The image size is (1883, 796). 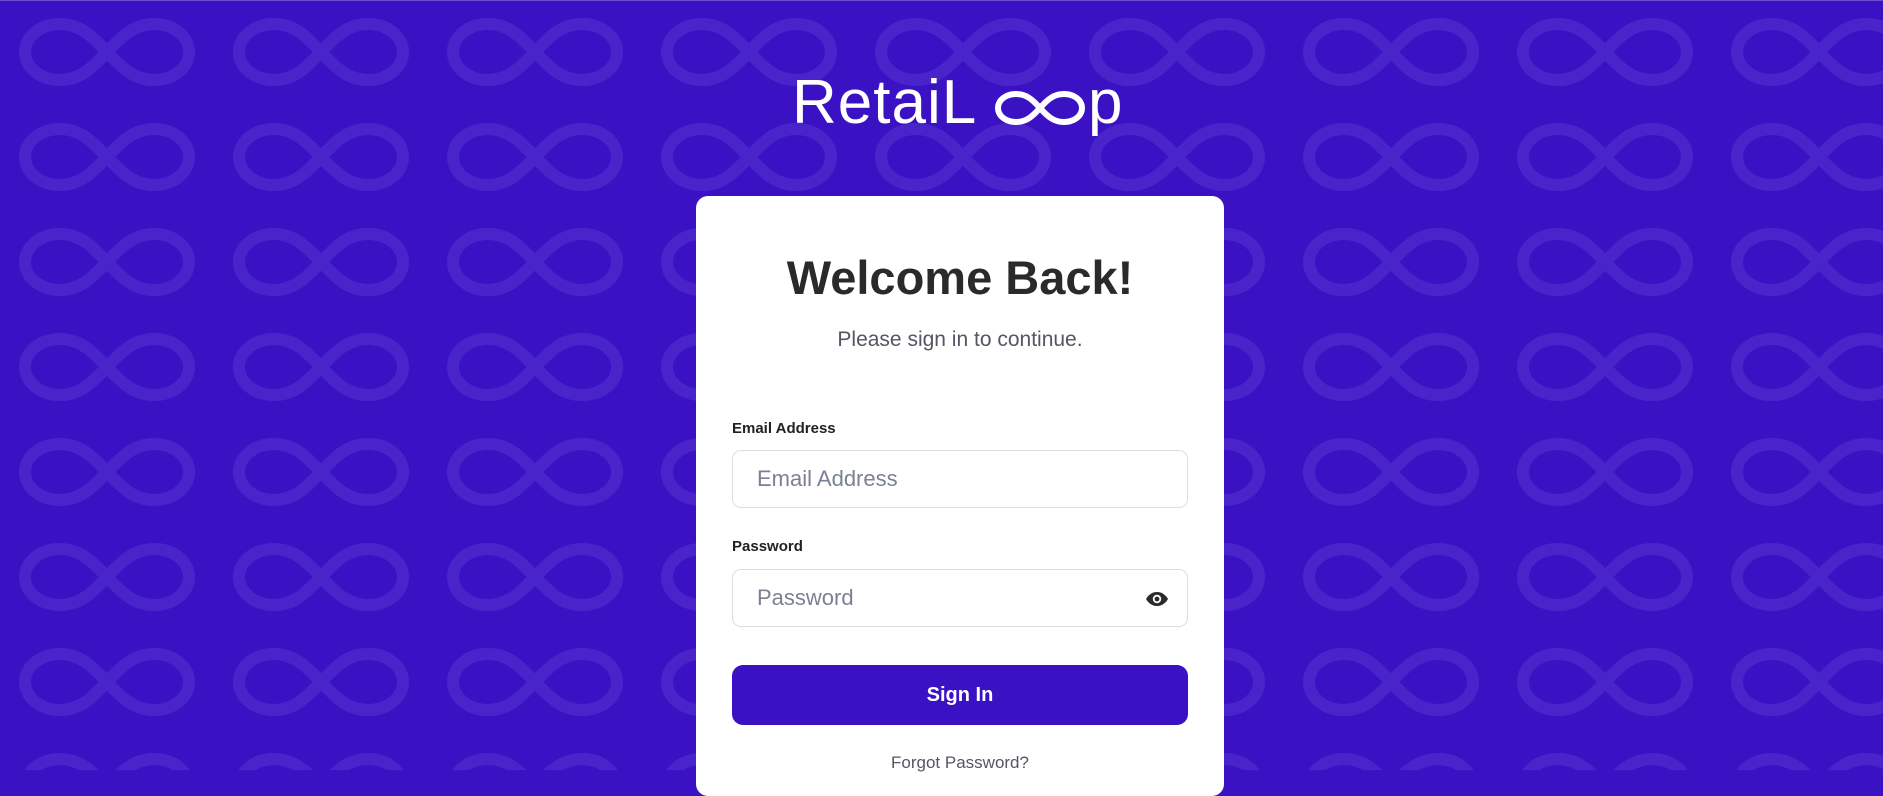 What do you see at coordinates (784, 428) in the screenshot?
I see `email-label: Email Address` at bounding box center [784, 428].